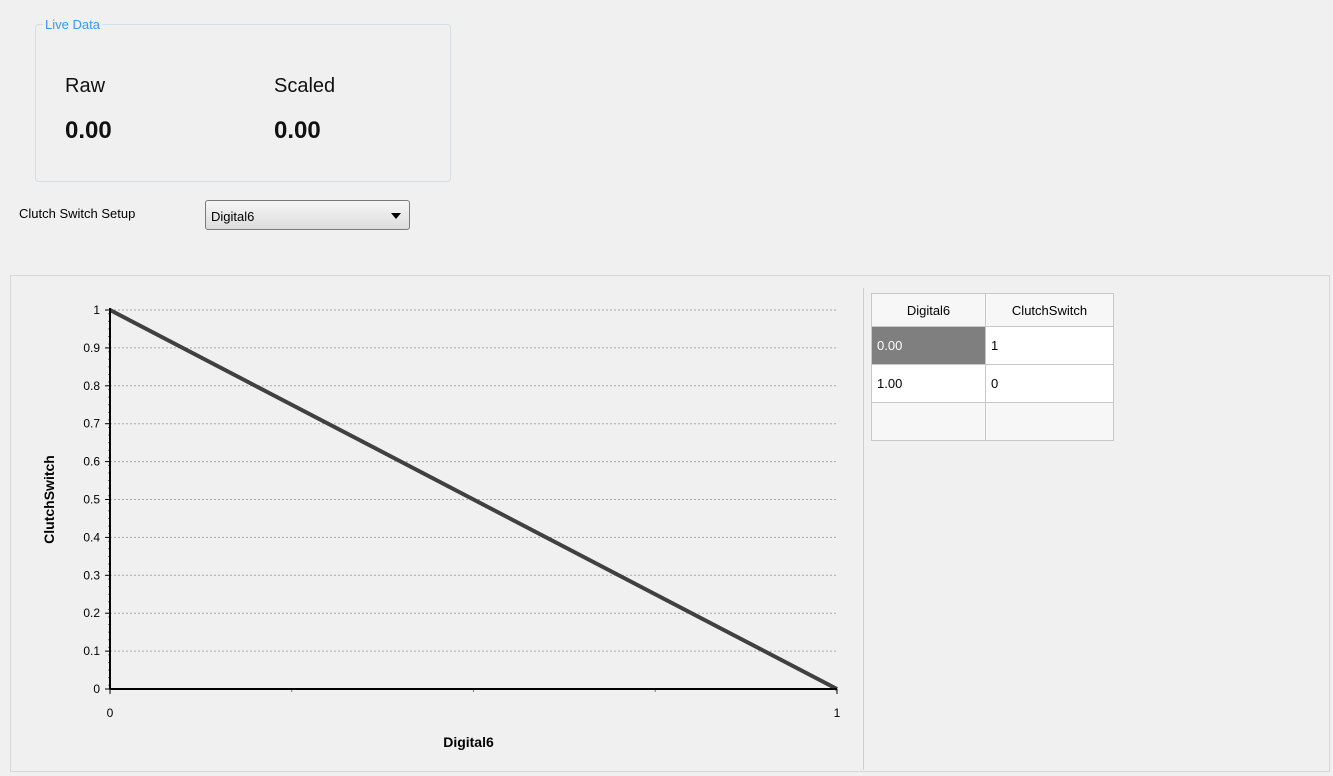  I want to click on table-cell: 1, so click(1049, 345).